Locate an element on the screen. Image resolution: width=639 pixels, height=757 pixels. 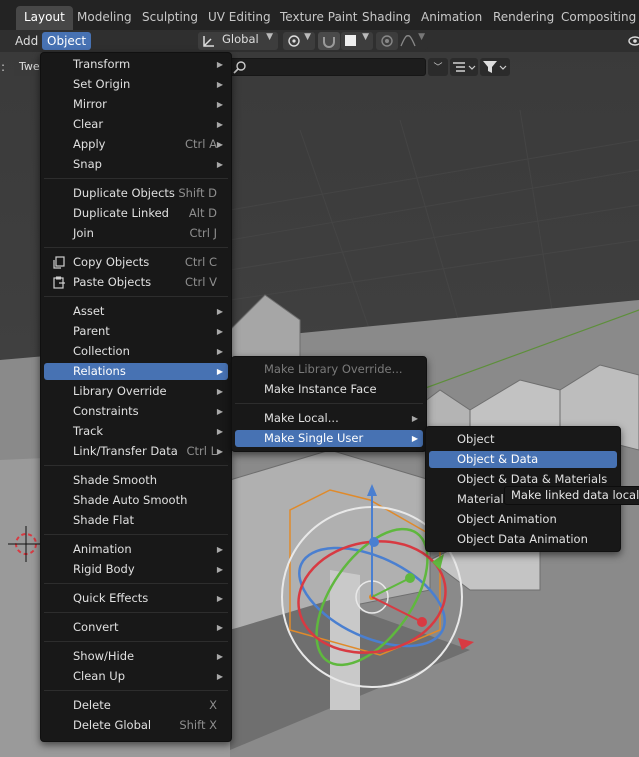
menu-item-label: Clean Up is located at coordinates (99, 676).